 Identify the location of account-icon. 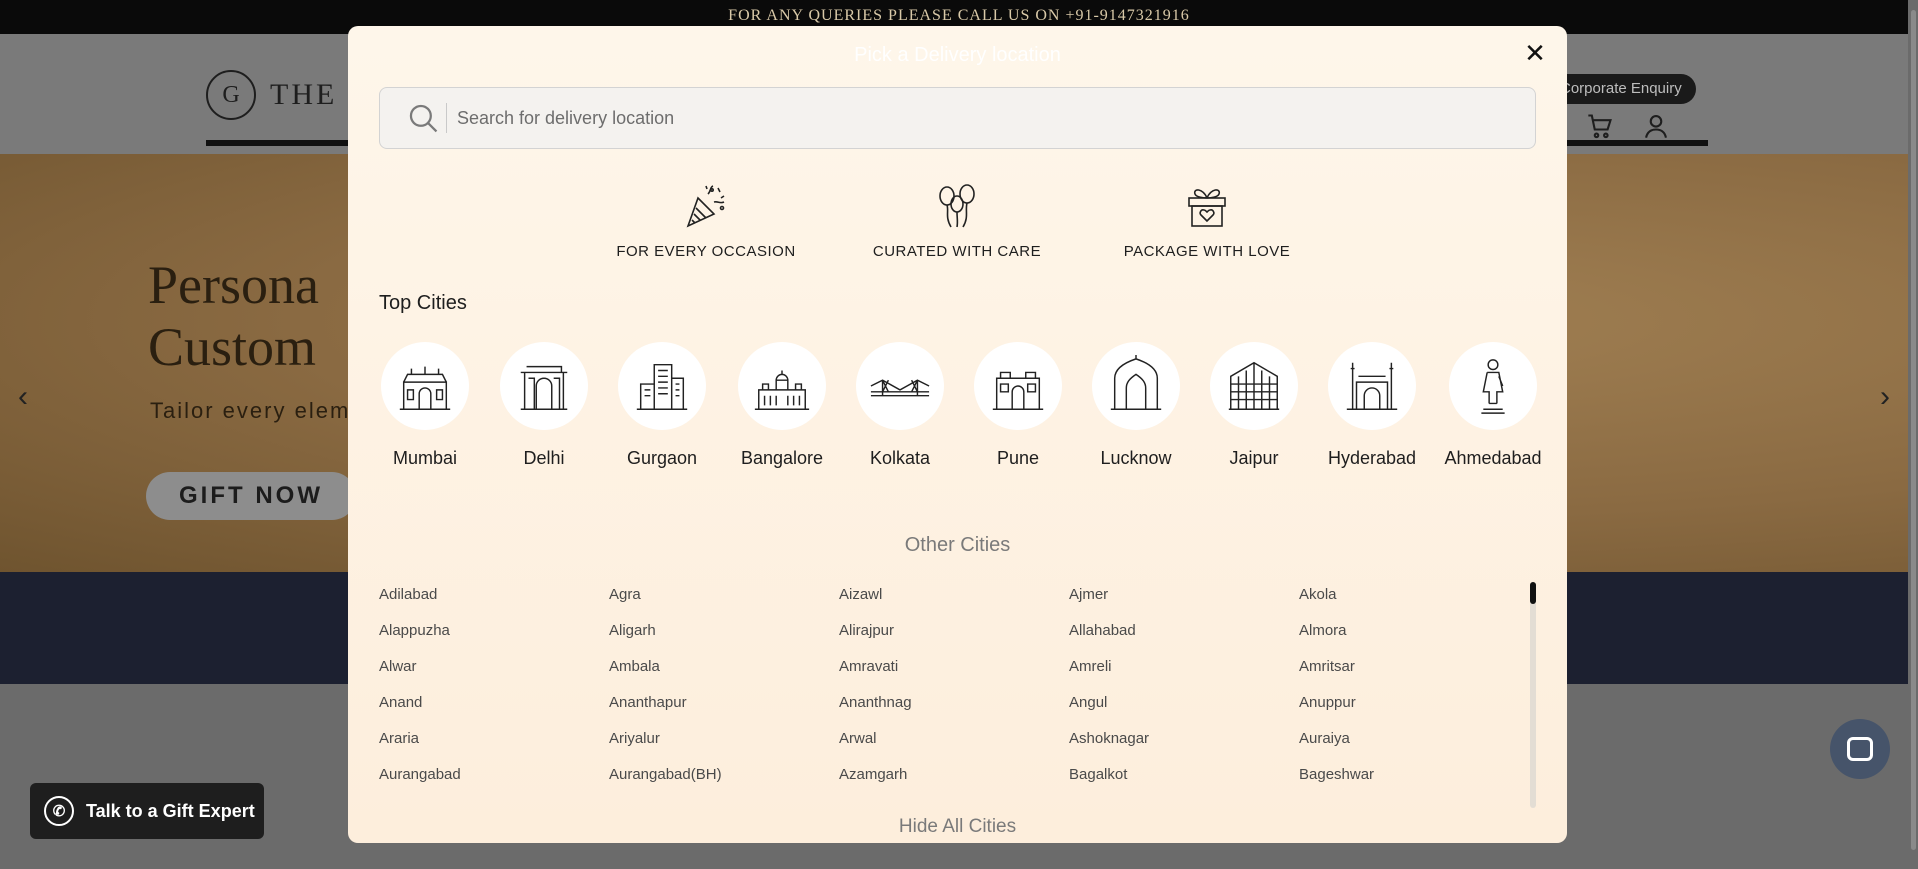
(1656, 126).